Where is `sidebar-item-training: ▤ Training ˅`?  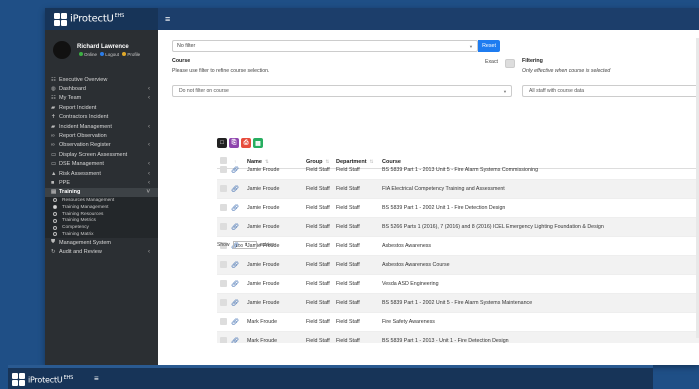
sidebar-item-training: ▤ Training ˅ is located at coordinates (101, 192).